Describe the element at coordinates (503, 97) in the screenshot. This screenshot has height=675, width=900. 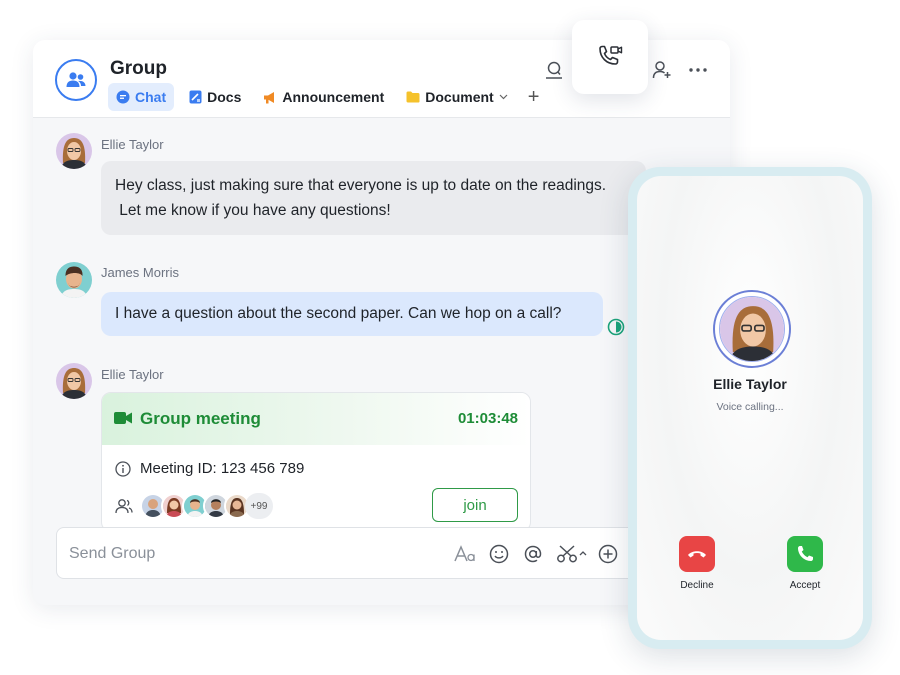
I see `chevron-down-icon` at that location.